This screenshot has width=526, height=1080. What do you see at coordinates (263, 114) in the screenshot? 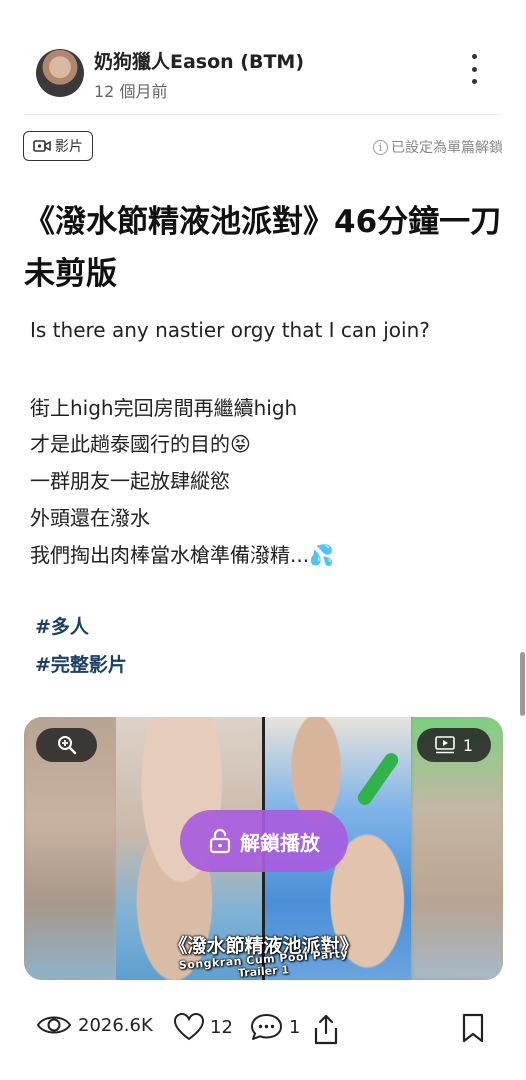
I see `divider` at bounding box center [263, 114].